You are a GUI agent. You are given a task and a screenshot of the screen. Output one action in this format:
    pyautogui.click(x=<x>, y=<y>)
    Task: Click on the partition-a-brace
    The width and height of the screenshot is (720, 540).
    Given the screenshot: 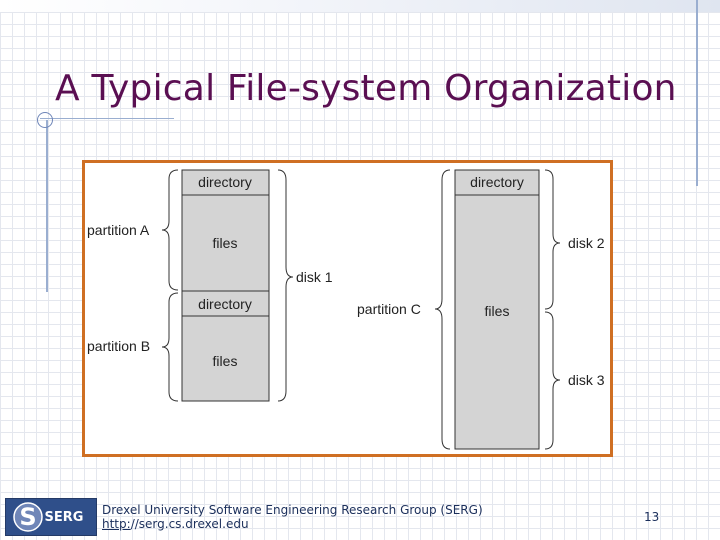 What is the action you would take?
    pyautogui.click(x=170, y=230)
    